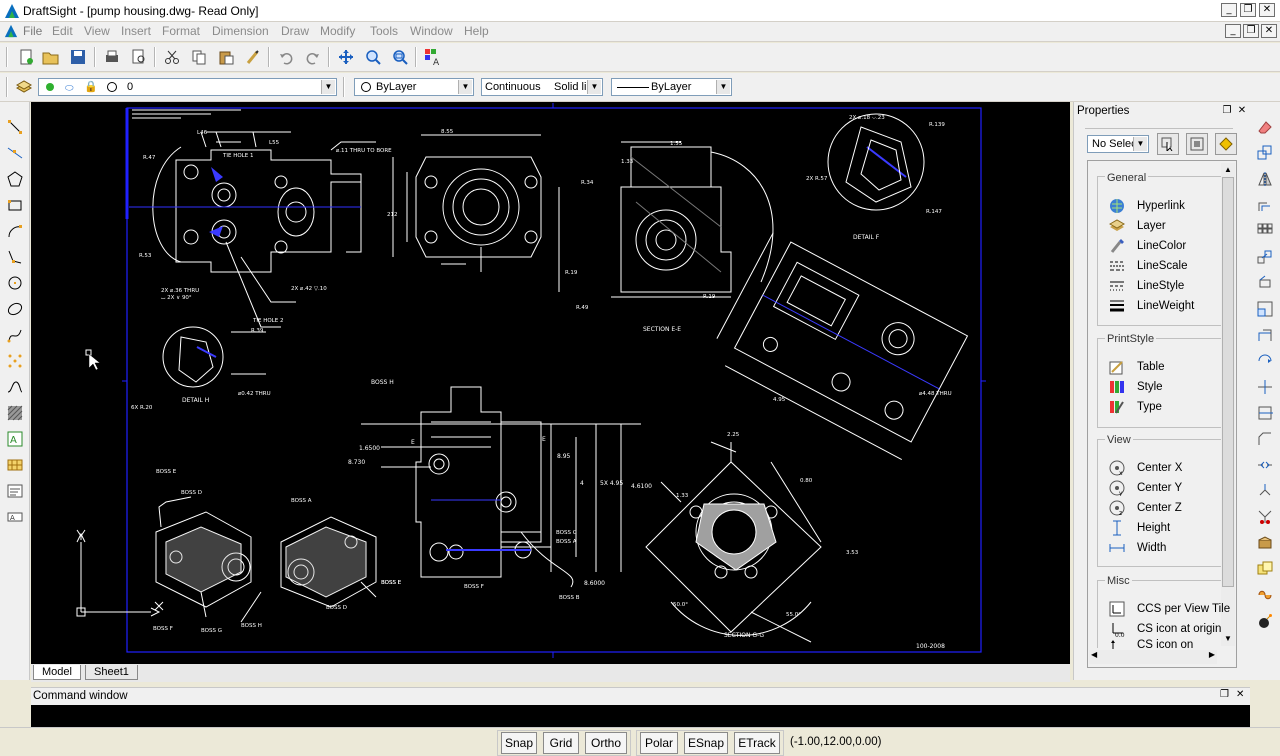 The height and width of the screenshot is (756, 1280). I want to click on tab-model: Model, so click(57, 672).